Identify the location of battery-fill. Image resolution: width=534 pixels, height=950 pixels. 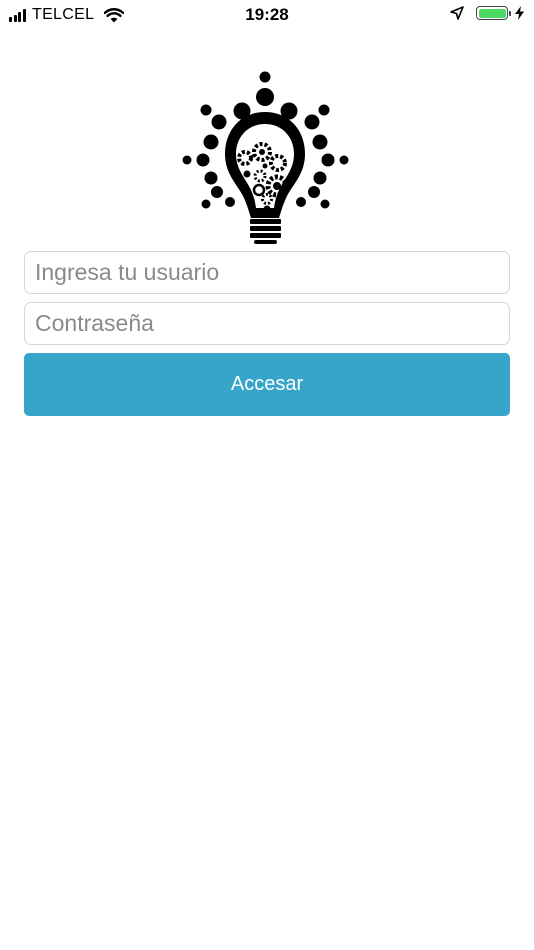
(492, 13).